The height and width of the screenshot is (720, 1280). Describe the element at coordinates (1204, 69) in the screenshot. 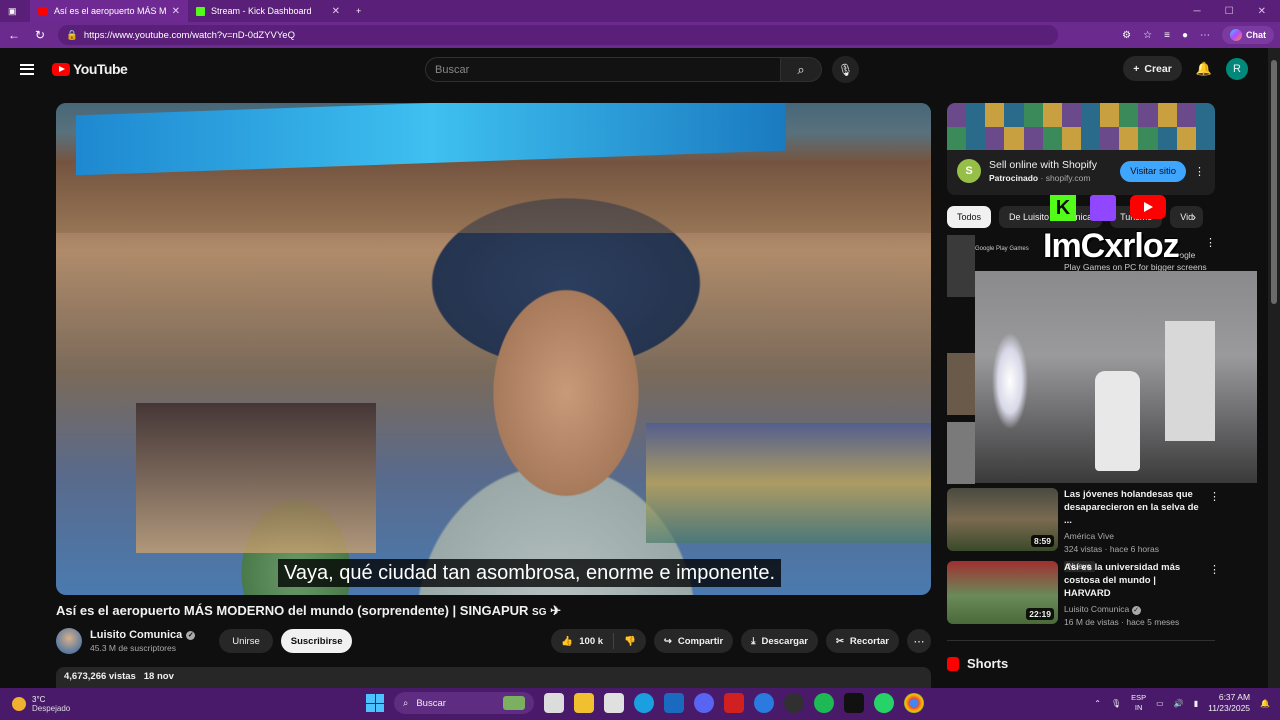

I see `bell-icon: 🔔` at that location.